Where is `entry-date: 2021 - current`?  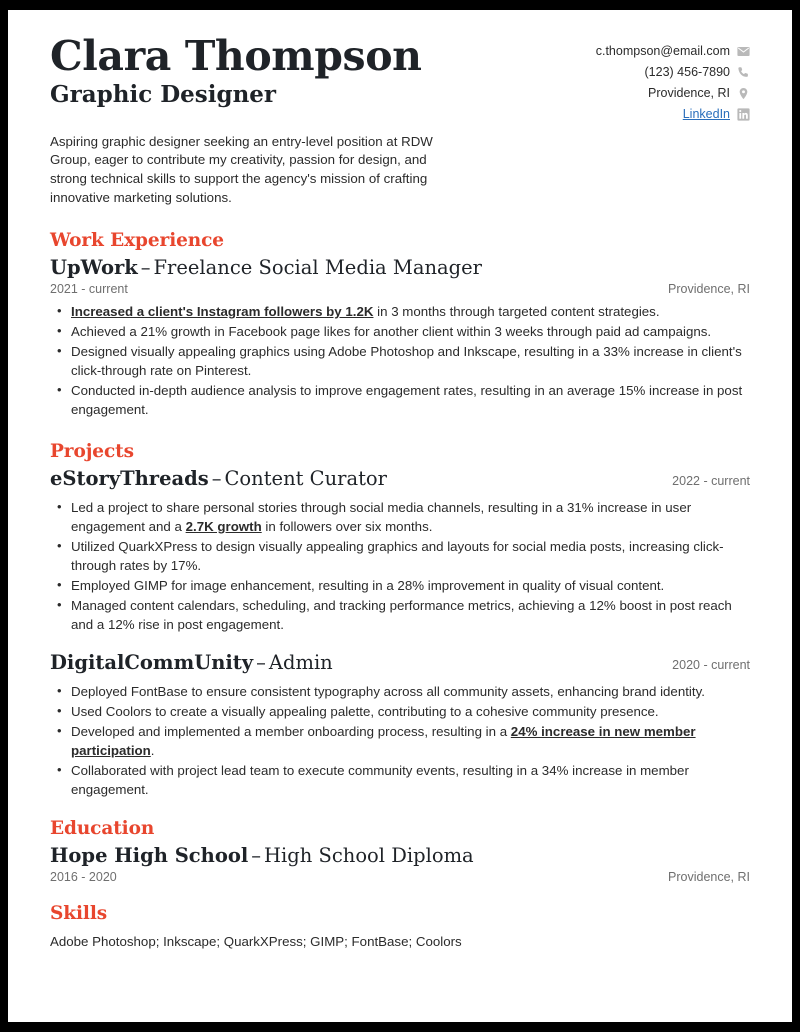
entry-date: 2021 - current is located at coordinates (89, 289).